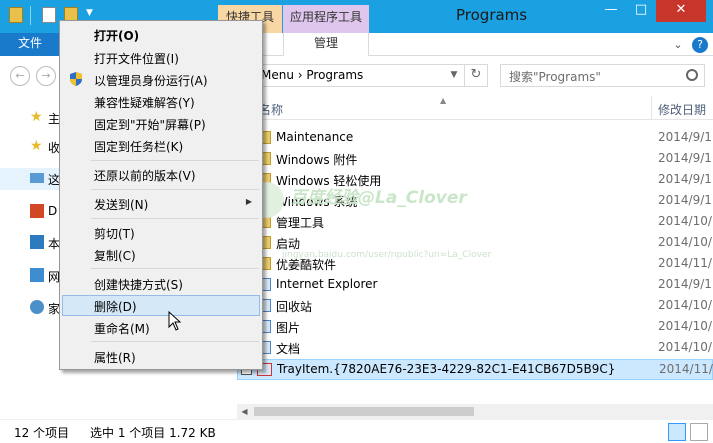 This screenshot has height=443, width=713. What do you see at coordinates (121, 205) in the screenshot?
I see `menu-item-label: 发送到(N)` at bounding box center [121, 205].